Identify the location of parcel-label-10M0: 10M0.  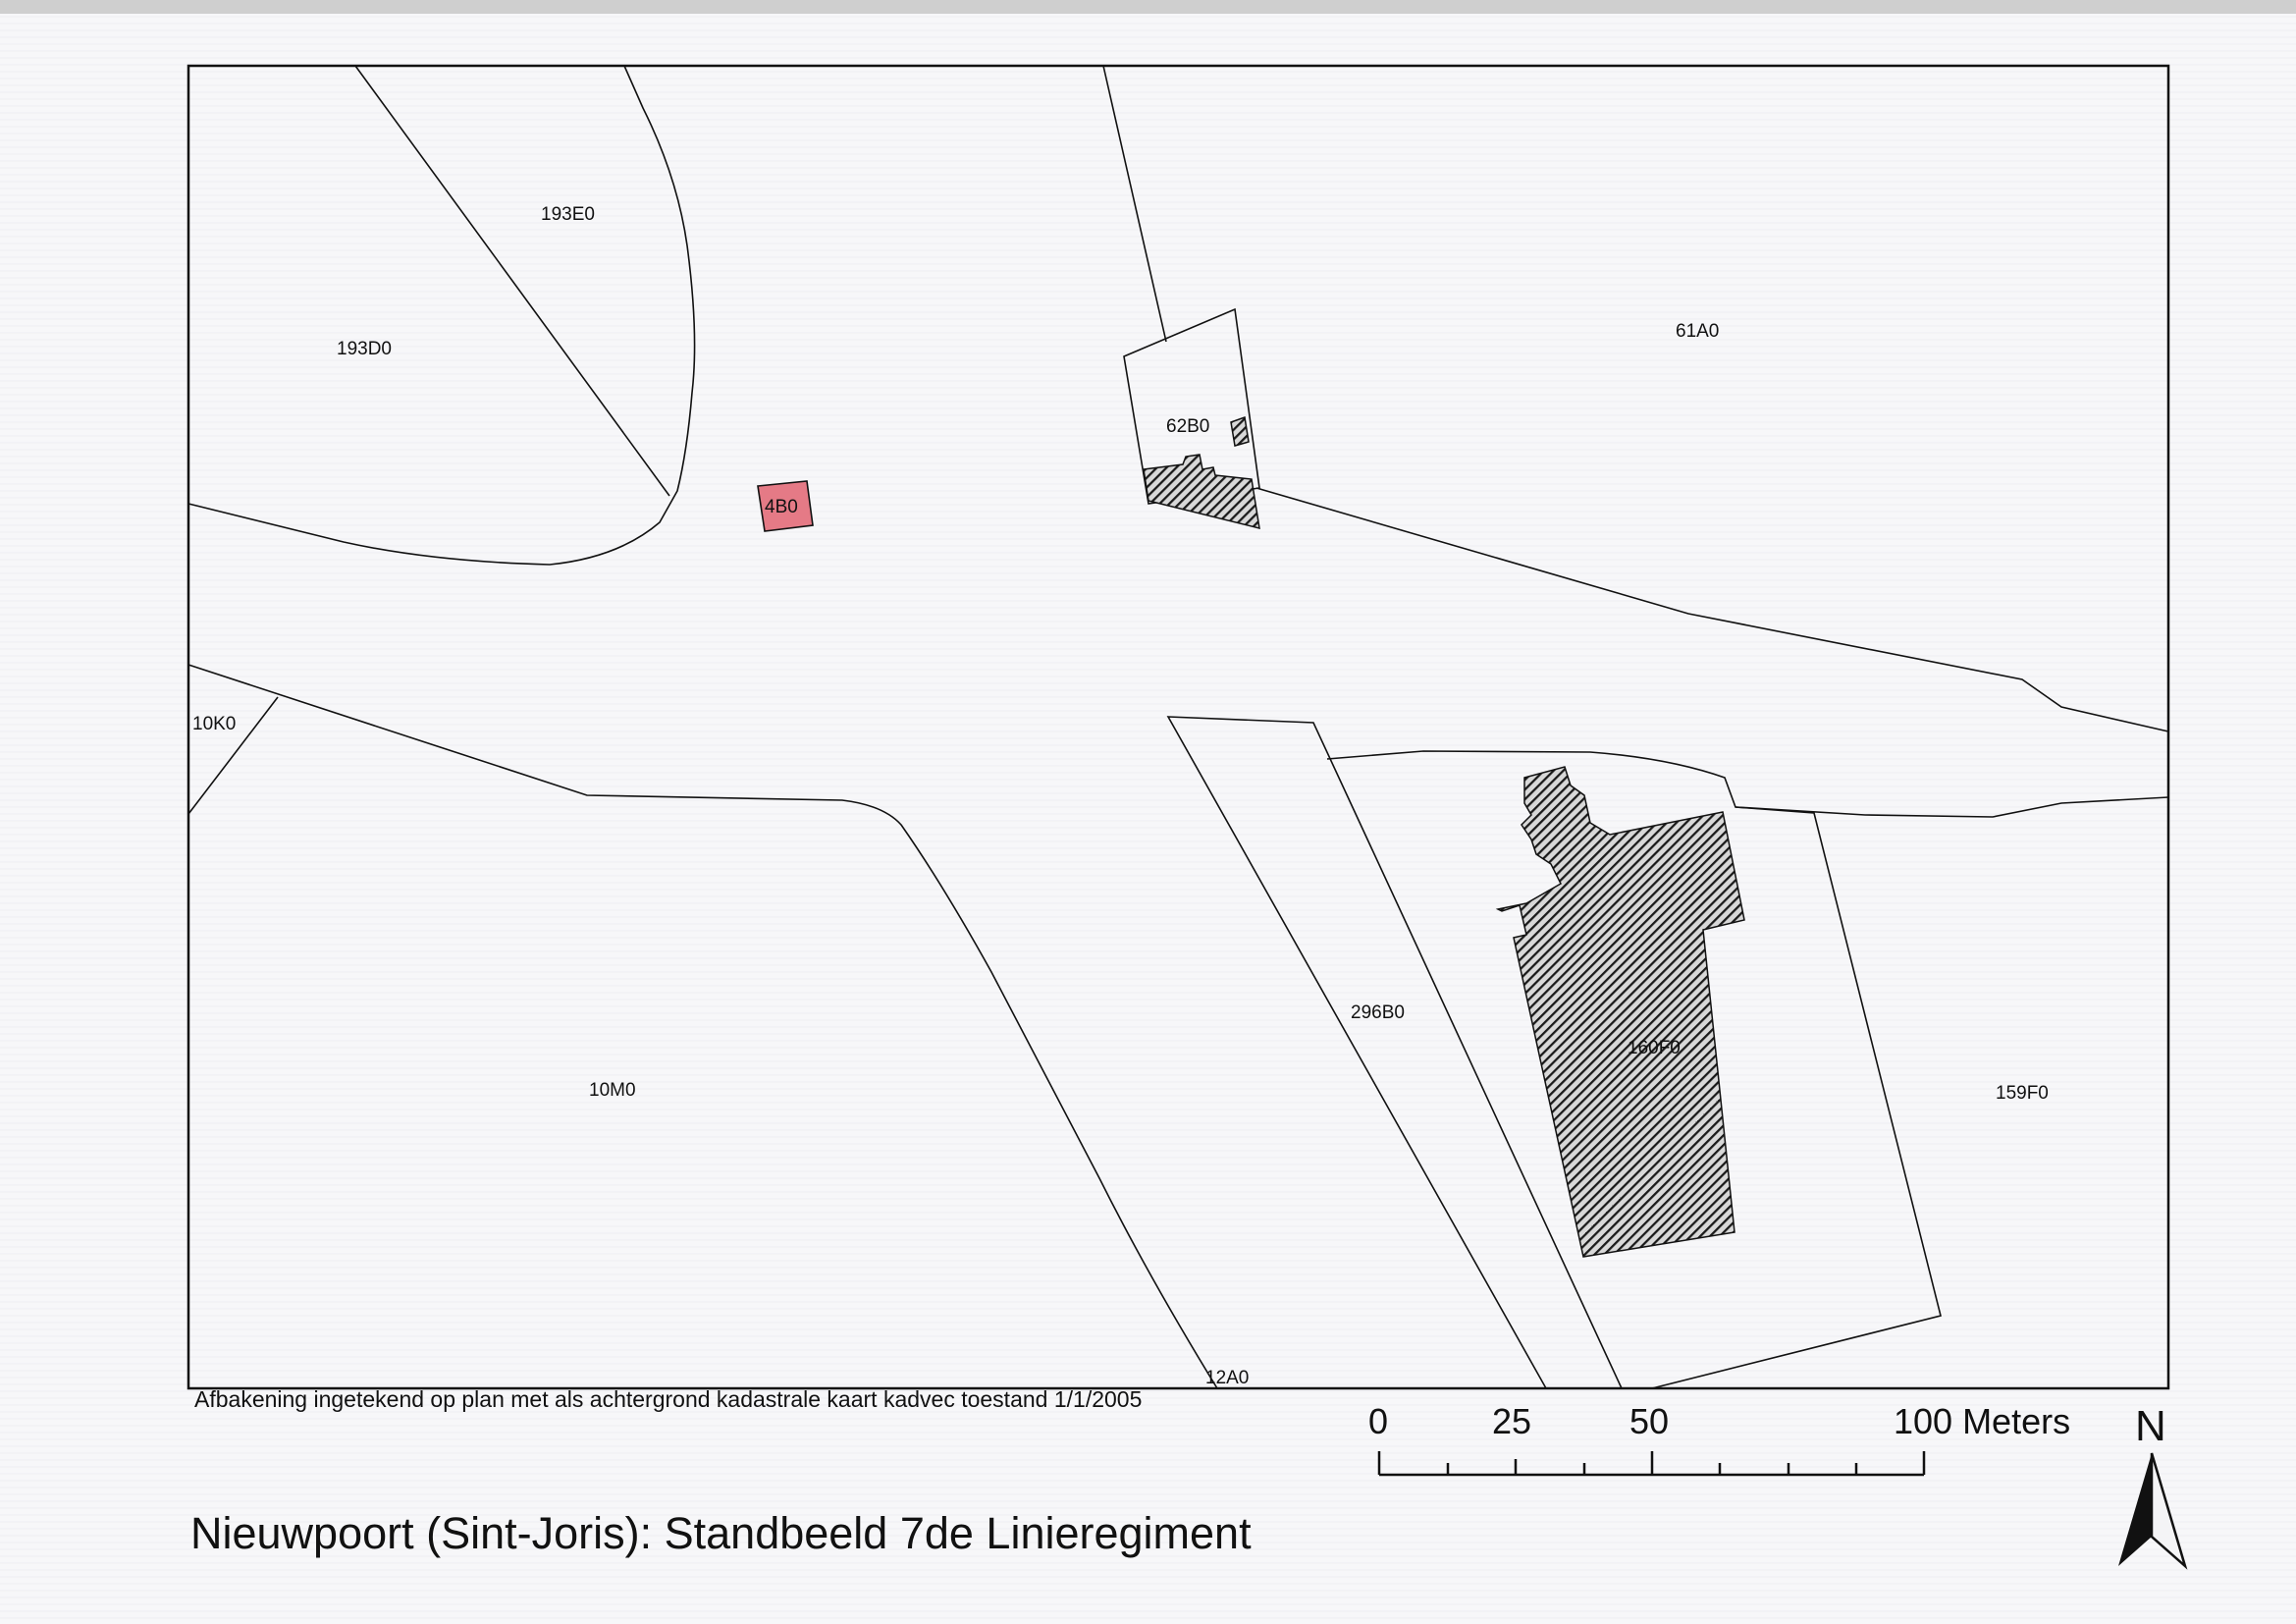
(612, 1090).